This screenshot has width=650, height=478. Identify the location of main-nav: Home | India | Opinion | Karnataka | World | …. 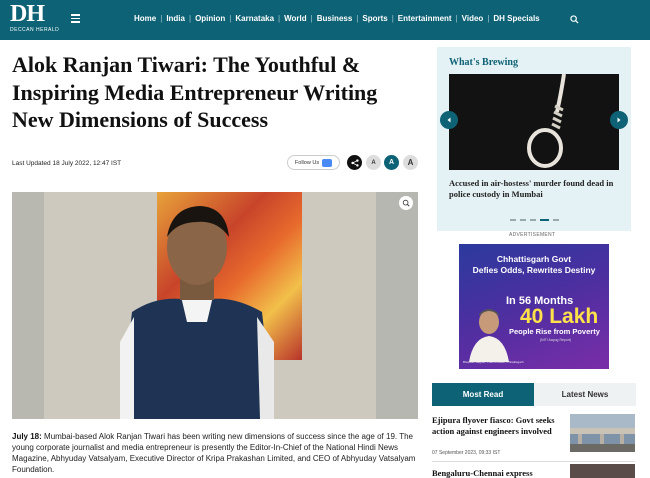
(337, 18).